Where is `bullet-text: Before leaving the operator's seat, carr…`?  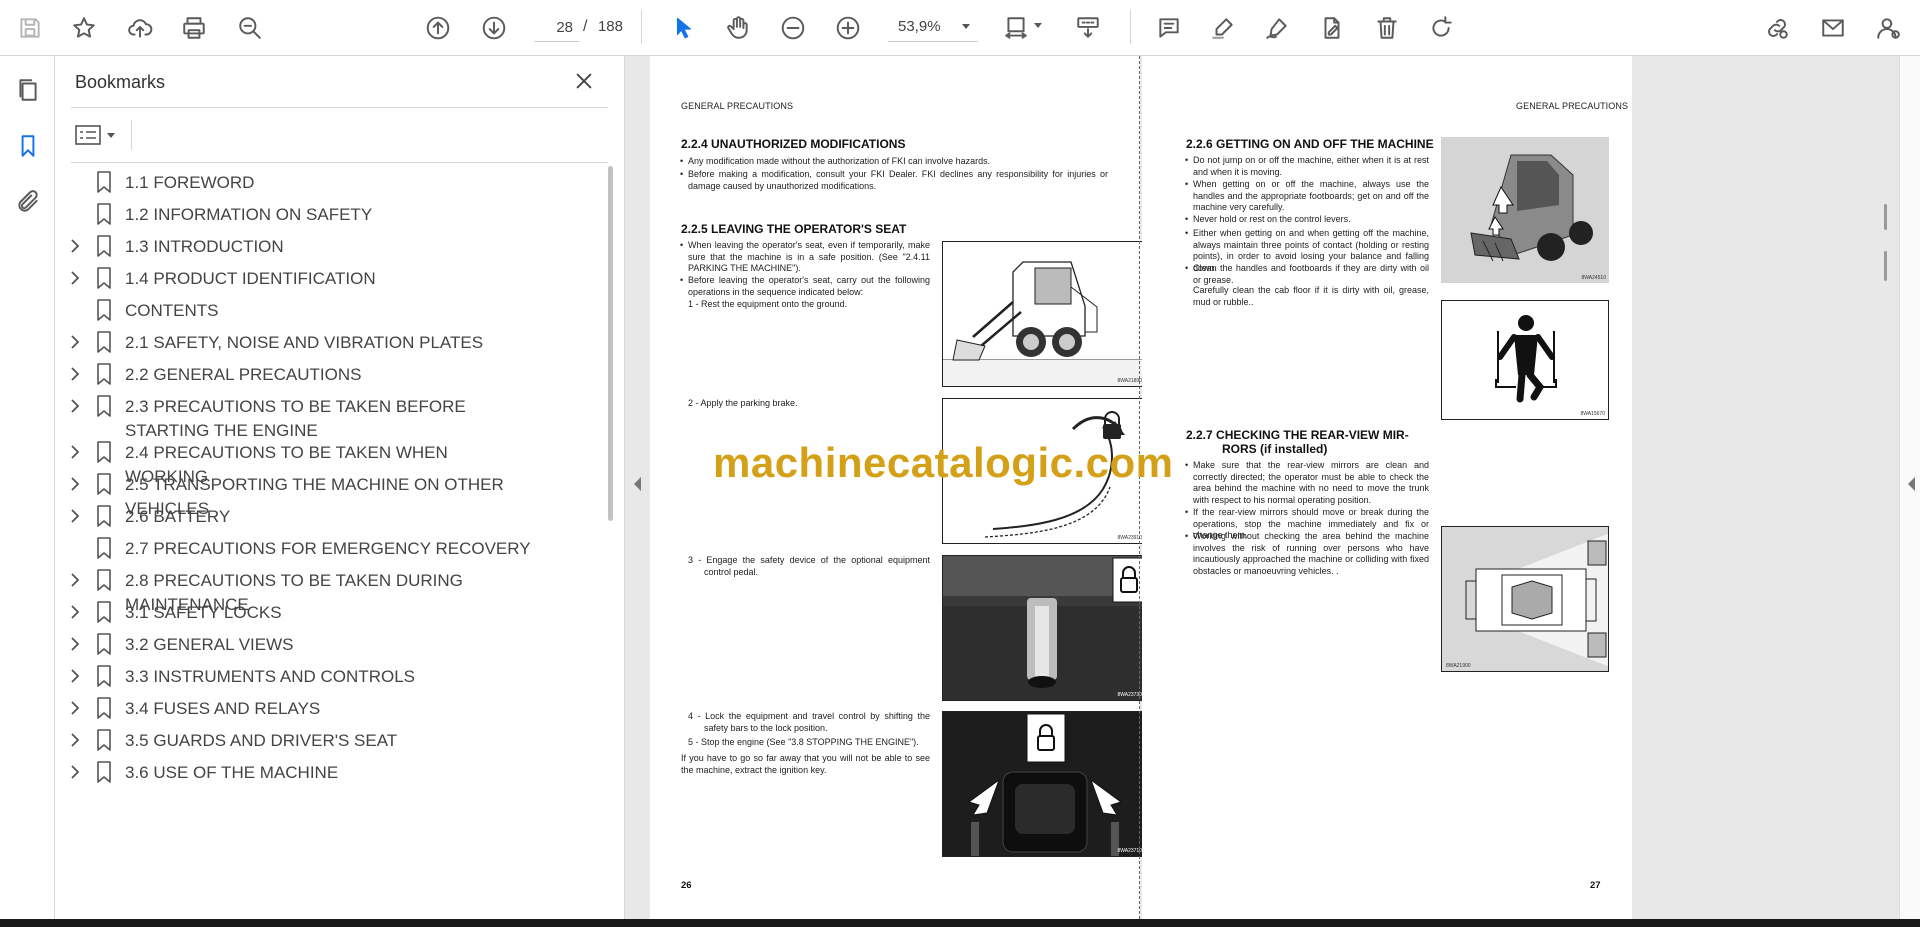 bullet-text: Before leaving the operator's seat, carr… is located at coordinates (805, 286).